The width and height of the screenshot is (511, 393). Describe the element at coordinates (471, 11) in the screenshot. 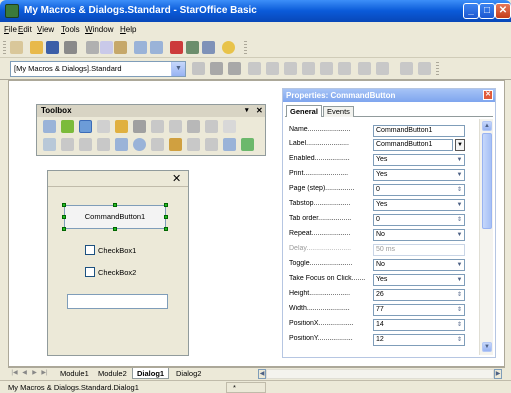

I see `minimize-icon: _` at that location.